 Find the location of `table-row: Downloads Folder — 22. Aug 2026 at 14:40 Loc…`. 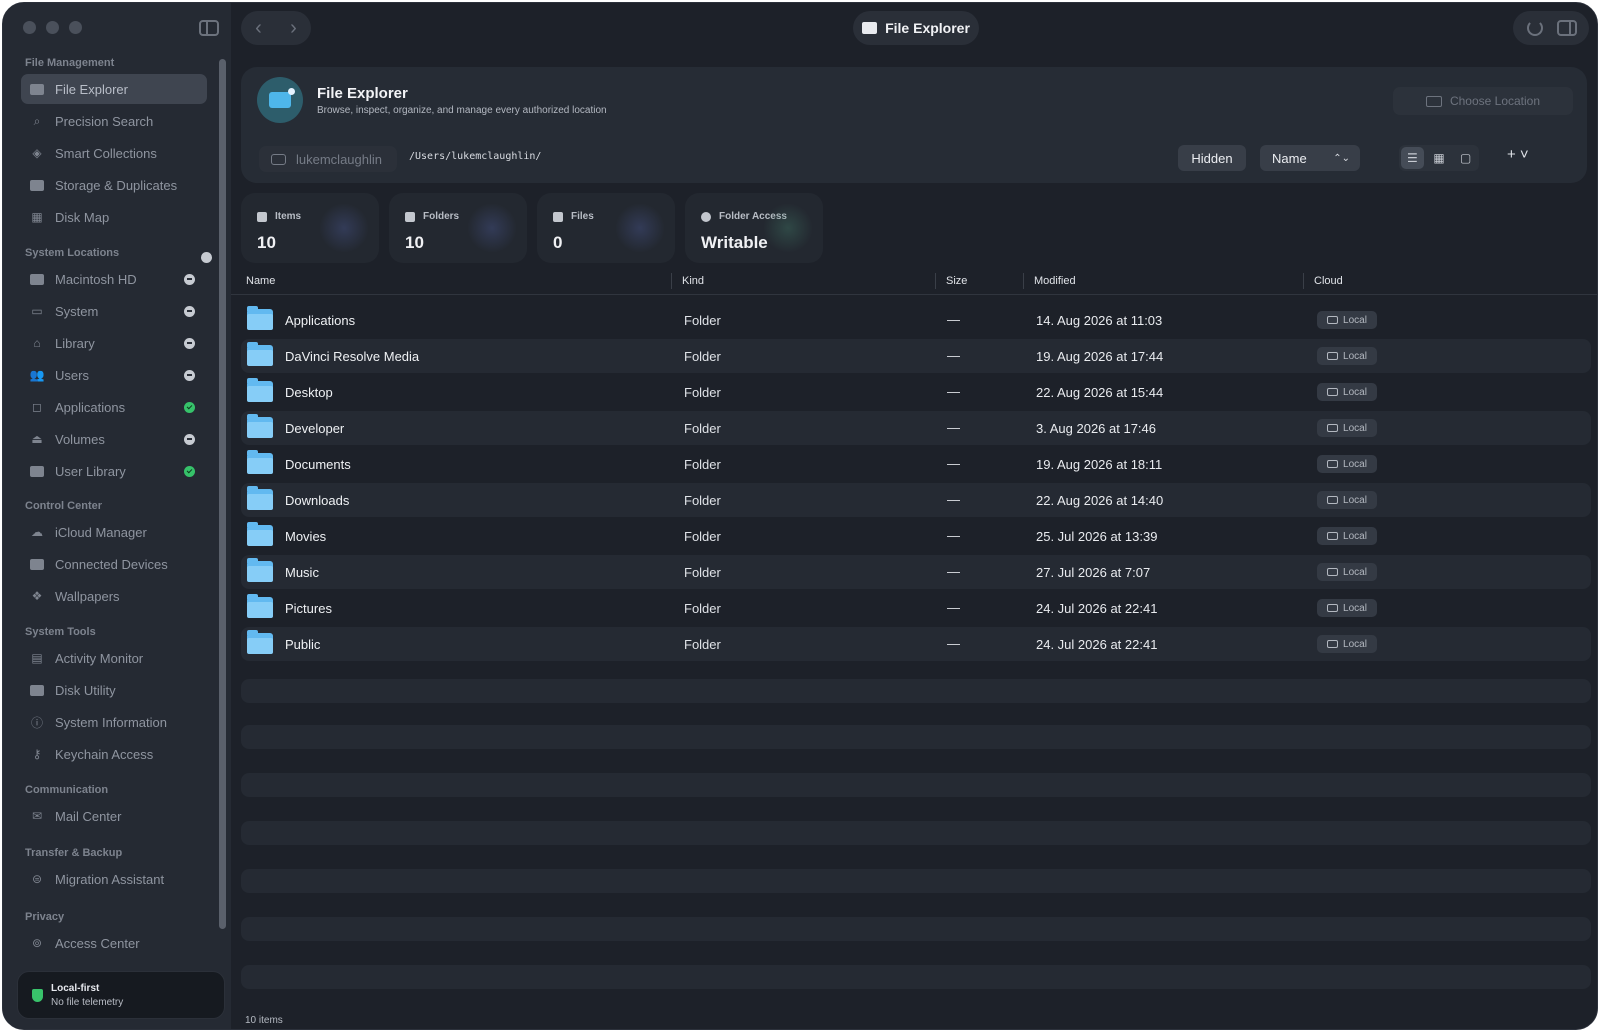

table-row: Downloads Folder — 22. Aug 2026 at 14:40 Loc… is located at coordinates (916, 500).